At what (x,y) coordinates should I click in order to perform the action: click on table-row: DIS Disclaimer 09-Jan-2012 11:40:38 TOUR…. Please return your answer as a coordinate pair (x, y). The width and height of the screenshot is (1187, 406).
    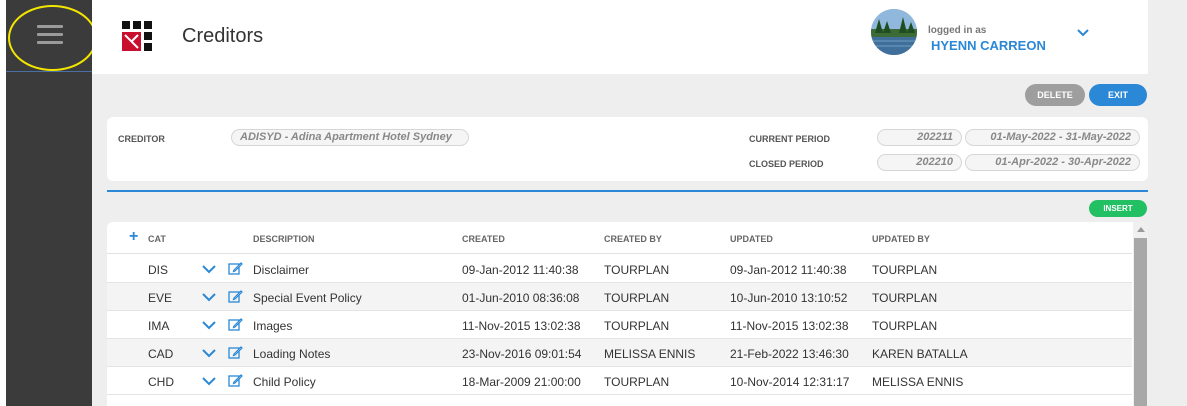
    Looking at the image, I should click on (619, 269).